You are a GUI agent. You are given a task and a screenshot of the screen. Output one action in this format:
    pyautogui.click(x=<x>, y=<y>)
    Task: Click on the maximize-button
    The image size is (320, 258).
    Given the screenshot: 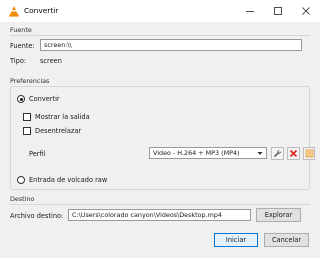 What is the action you would take?
    pyautogui.click(x=278, y=11)
    